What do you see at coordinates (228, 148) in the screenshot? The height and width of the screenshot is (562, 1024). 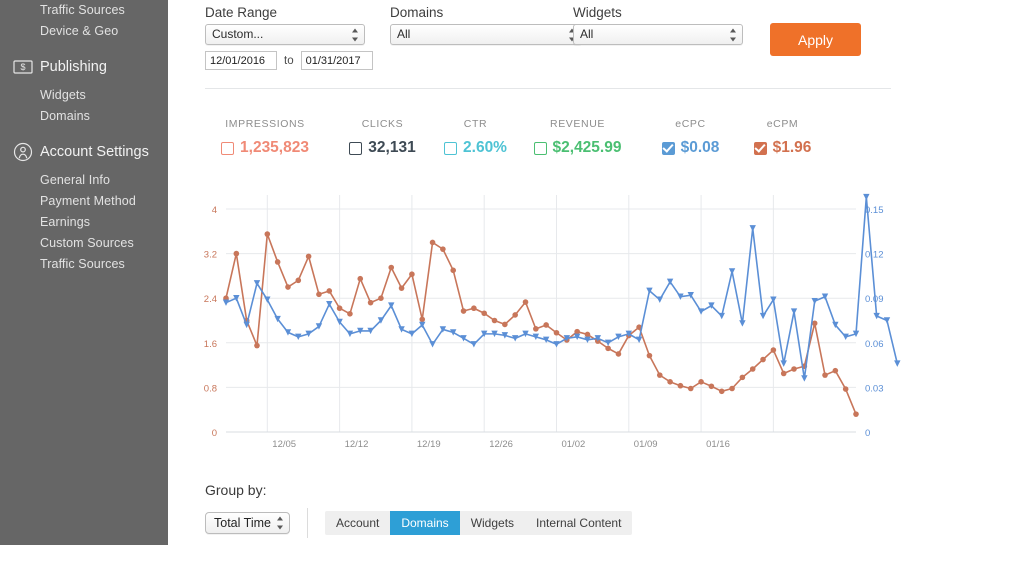 I see `metric-impressions-checkbox` at bounding box center [228, 148].